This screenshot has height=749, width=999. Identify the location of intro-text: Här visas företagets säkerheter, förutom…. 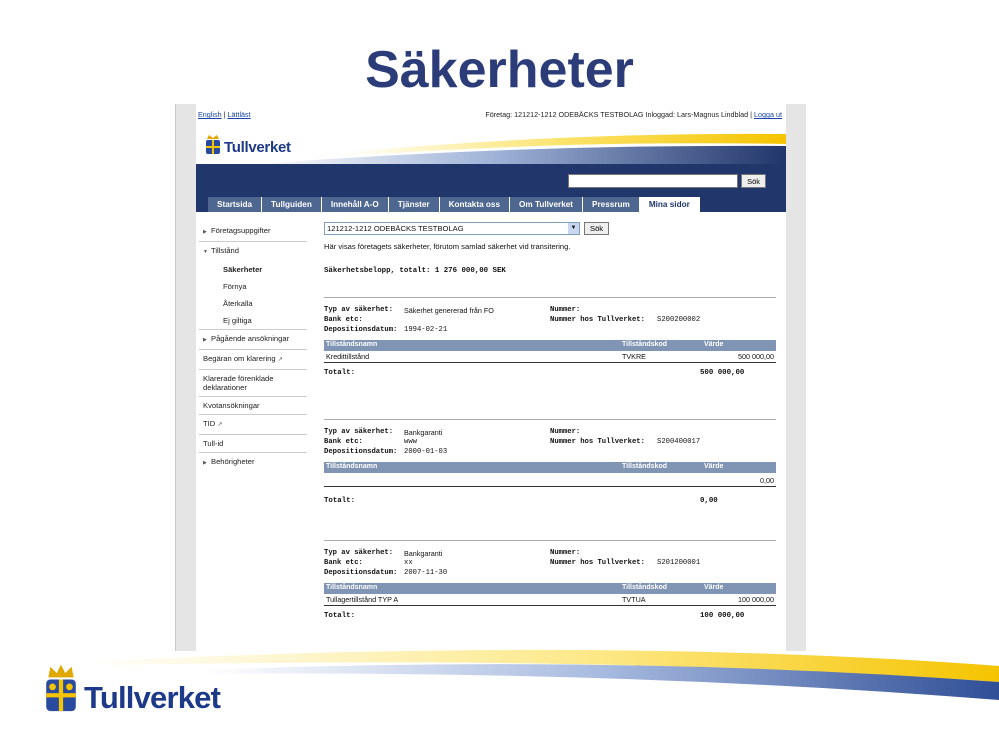
(447, 246).